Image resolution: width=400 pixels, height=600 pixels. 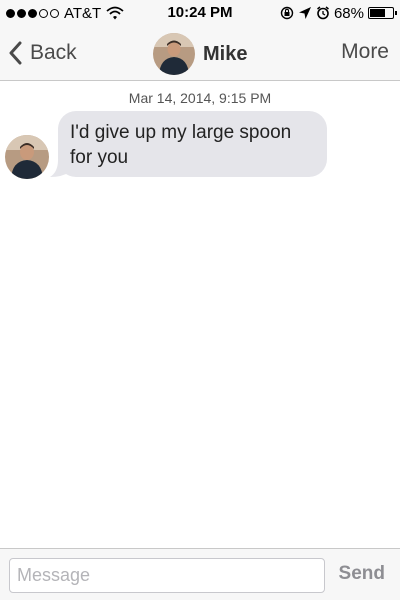 What do you see at coordinates (200, 13) in the screenshot?
I see `status-bar: AT&T 10:24 PM 68%` at bounding box center [200, 13].